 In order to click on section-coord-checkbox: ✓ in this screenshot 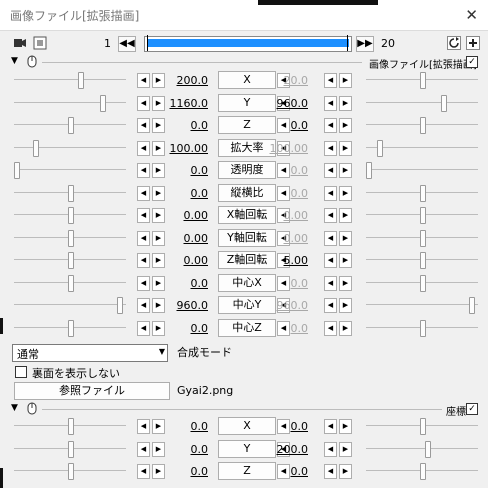, I will do `click(472, 409)`.